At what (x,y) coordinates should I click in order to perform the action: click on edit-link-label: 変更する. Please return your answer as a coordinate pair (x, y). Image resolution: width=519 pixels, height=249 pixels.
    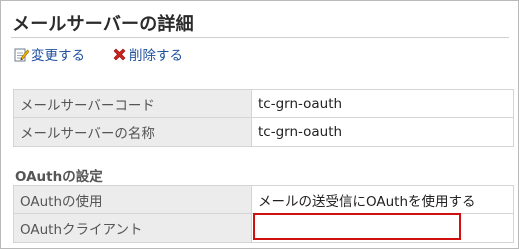
    Looking at the image, I should click on (58, 56).